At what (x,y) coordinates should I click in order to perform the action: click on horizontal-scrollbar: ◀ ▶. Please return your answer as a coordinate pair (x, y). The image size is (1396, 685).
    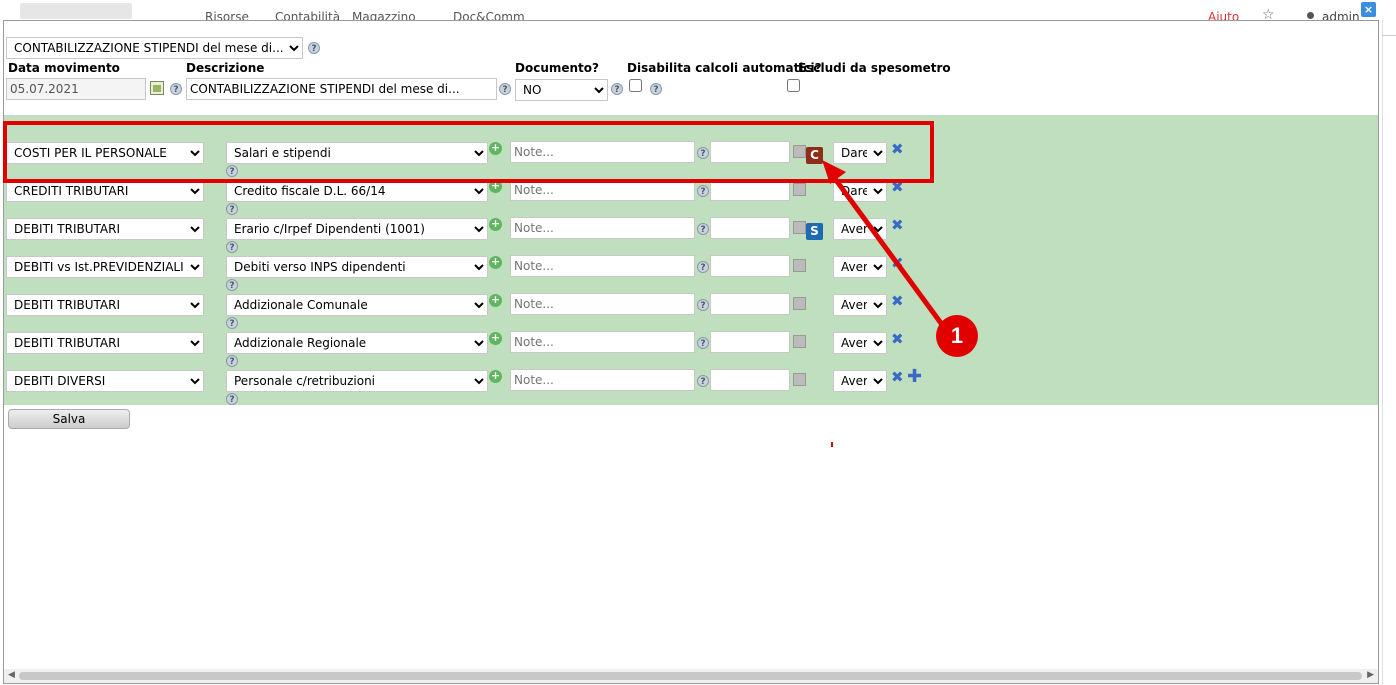
    Looking at the image, I should click on (691, 676).